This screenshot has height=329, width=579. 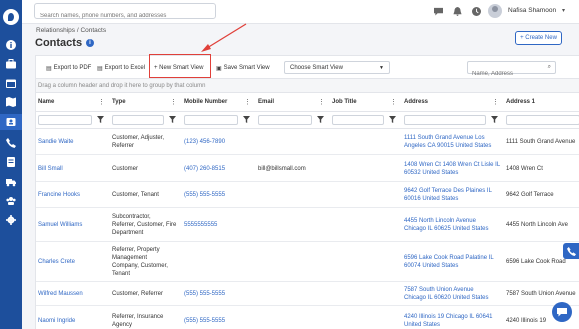 I want to click on briefcase-icon, so click(x=11, y=64).